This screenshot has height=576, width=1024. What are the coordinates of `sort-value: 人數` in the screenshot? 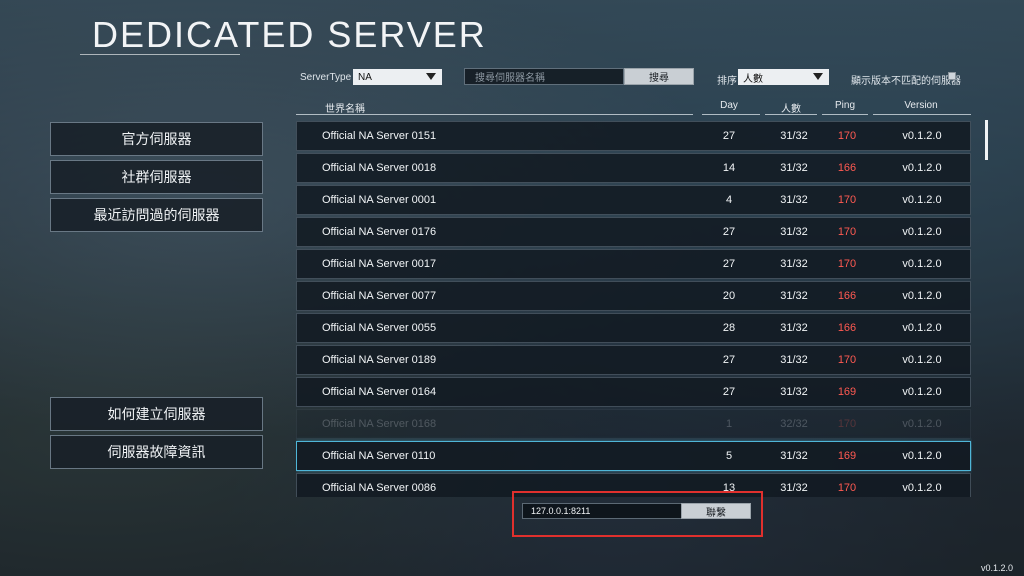 It's located at (753, 79).